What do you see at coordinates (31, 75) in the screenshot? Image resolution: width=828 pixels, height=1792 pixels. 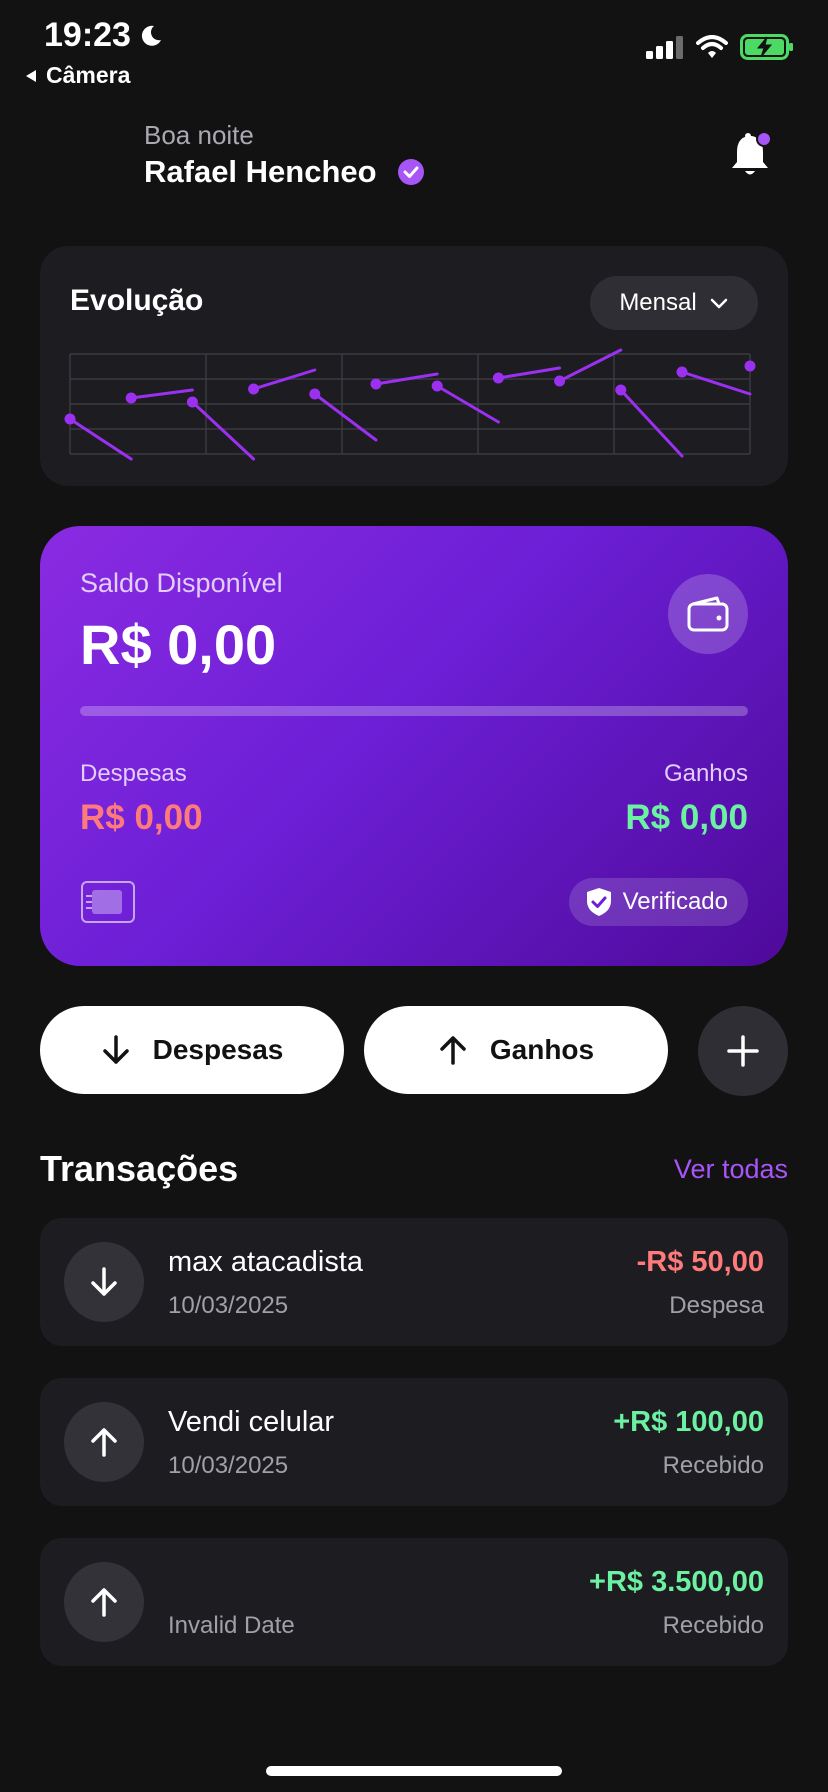 I see `back-triangle-icon` at bounding box center [31, 75].